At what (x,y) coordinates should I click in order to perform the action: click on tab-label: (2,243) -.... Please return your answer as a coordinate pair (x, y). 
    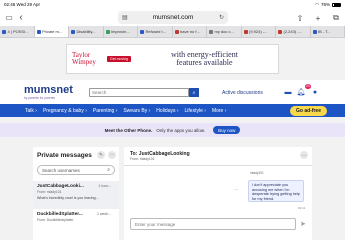
    Looking at the image, I should click on (292, 31).